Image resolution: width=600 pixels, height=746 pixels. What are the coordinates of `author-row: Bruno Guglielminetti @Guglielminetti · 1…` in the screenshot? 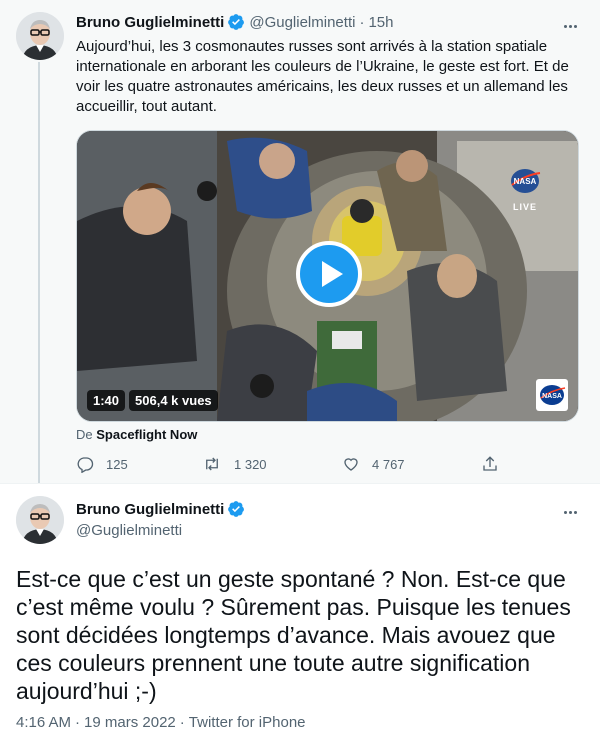 It's located at (234, 22).